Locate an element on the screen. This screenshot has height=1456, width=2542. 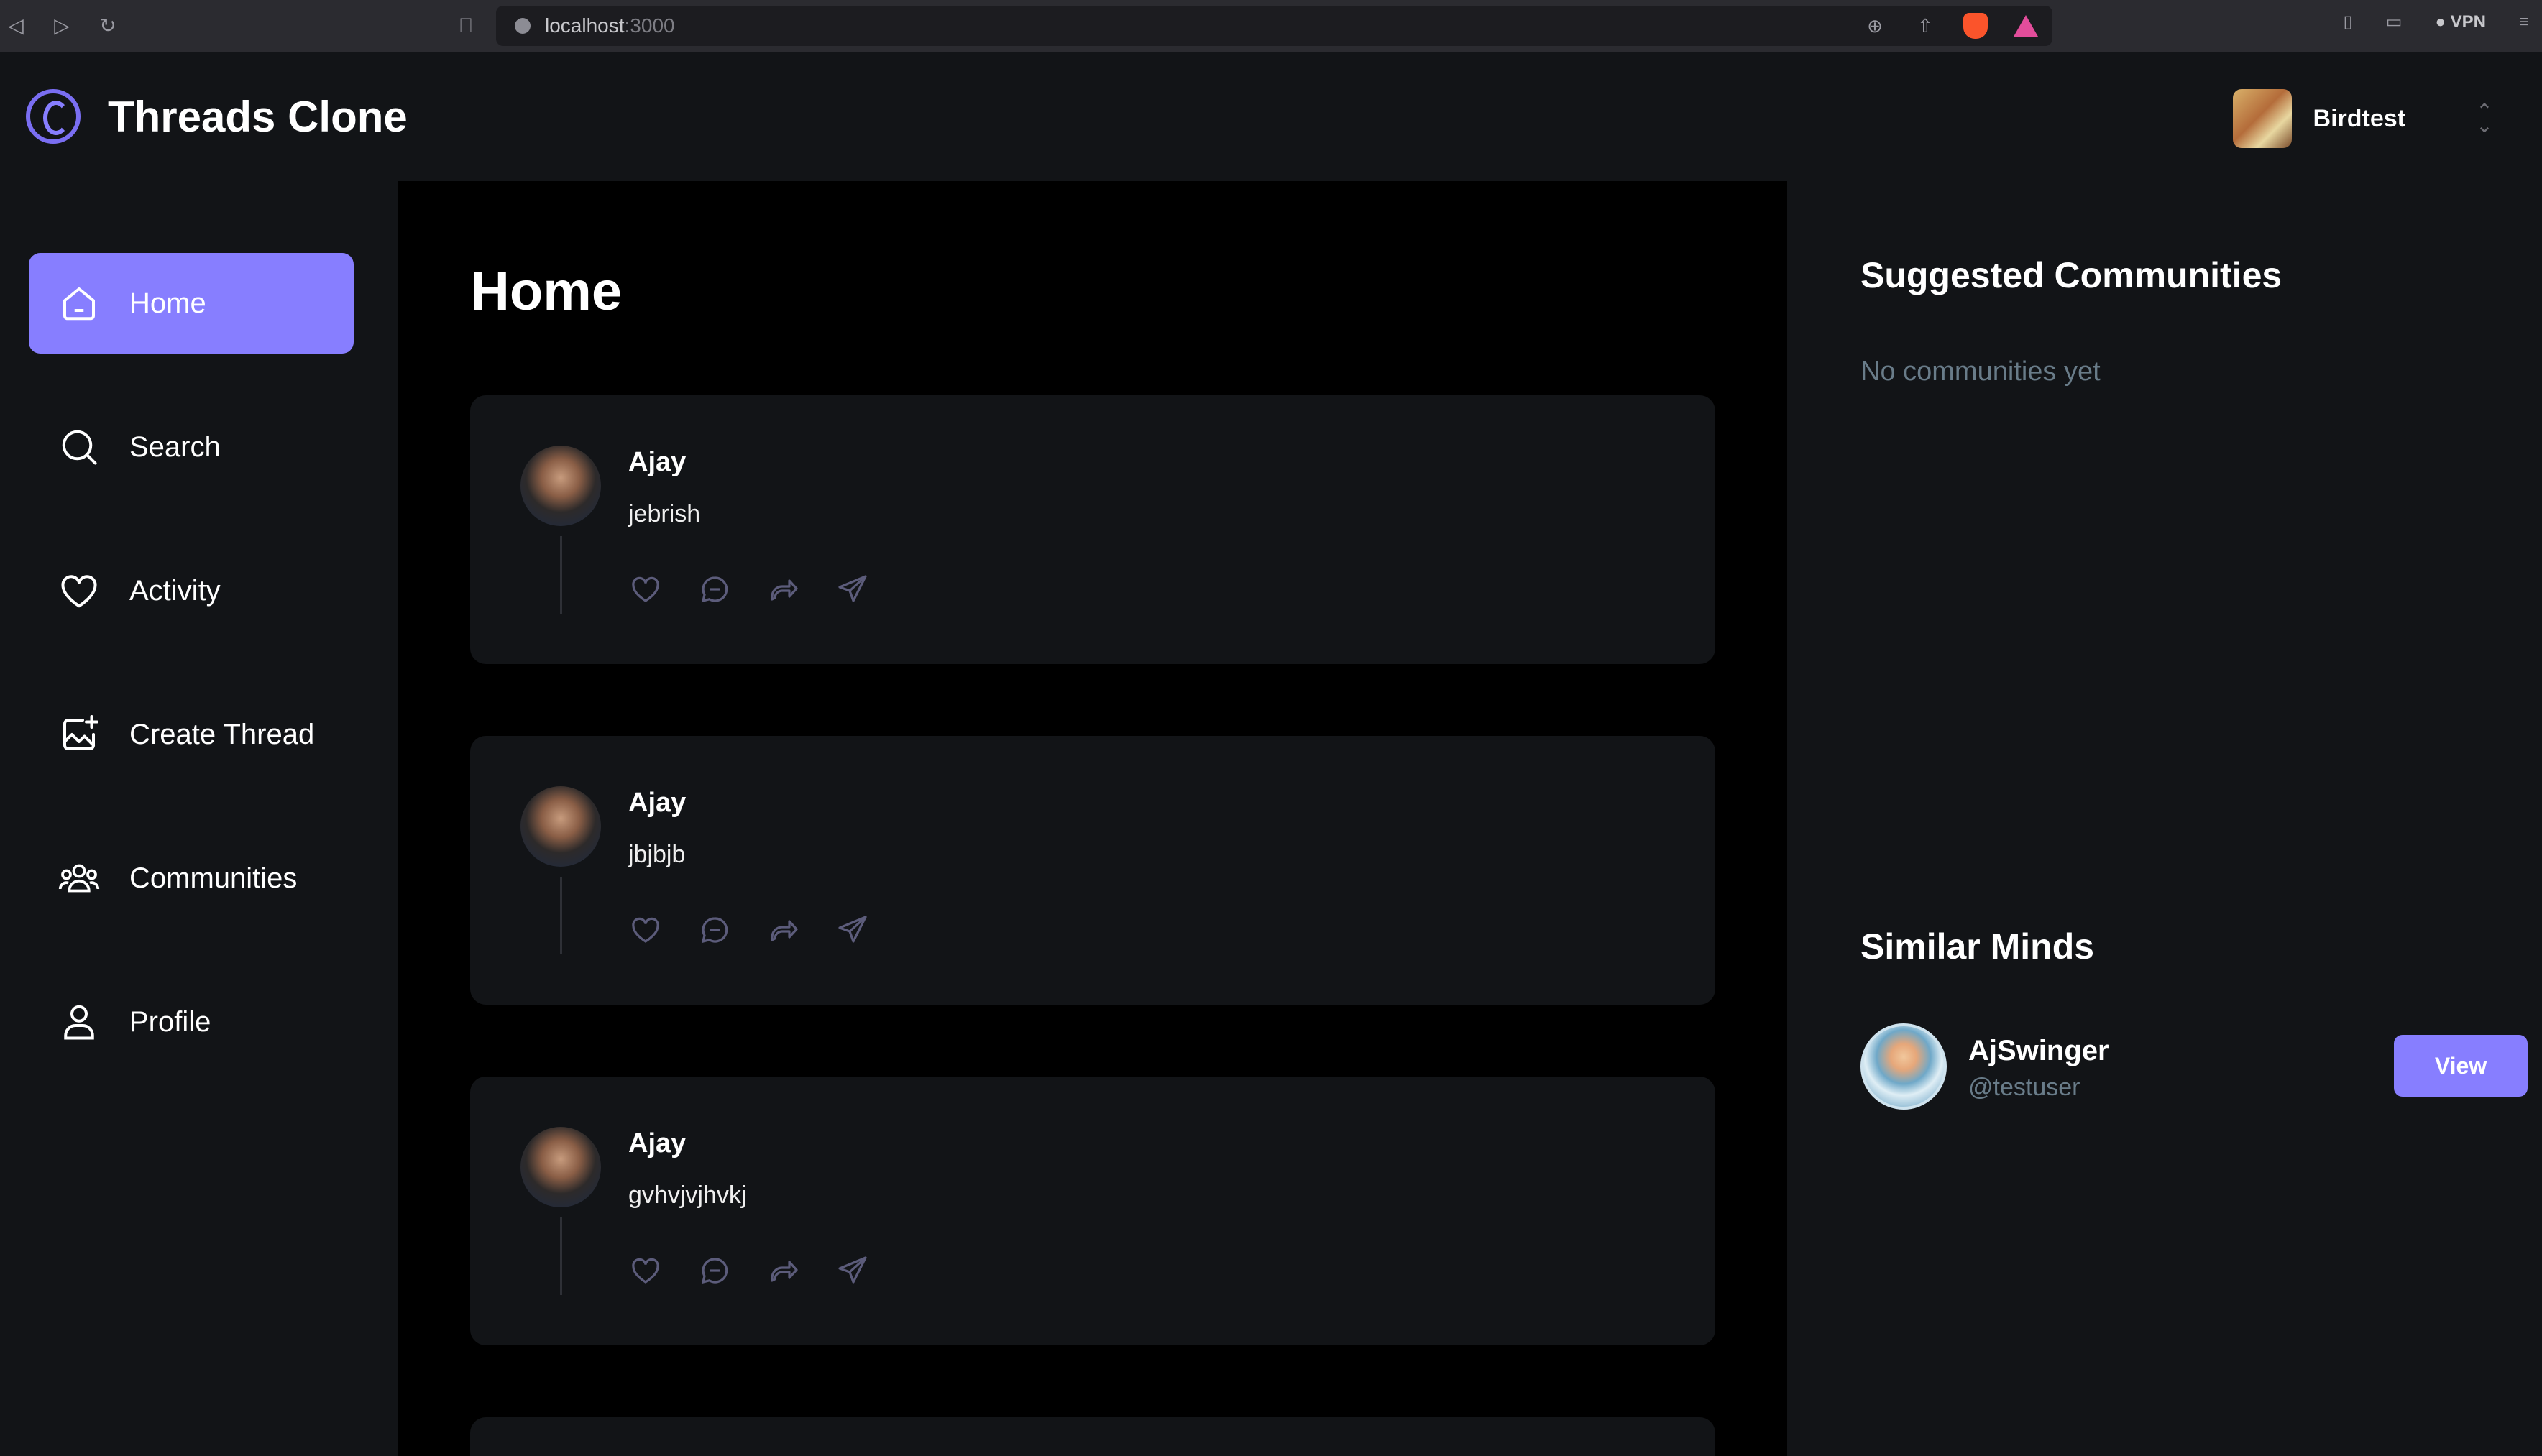
brave-rewards-icon is located at coordinates (2026, 26).